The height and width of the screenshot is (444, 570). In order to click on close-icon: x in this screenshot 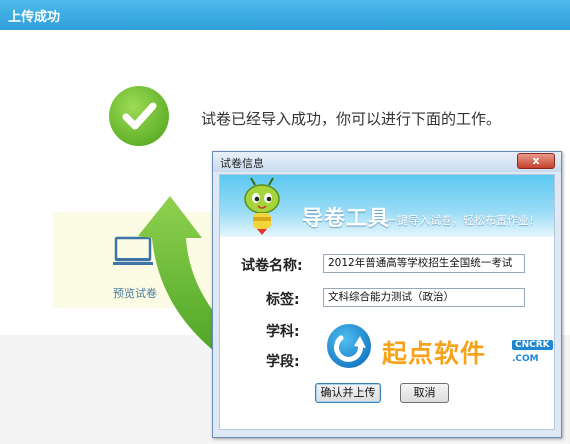, I will do `click(536, 160)`.